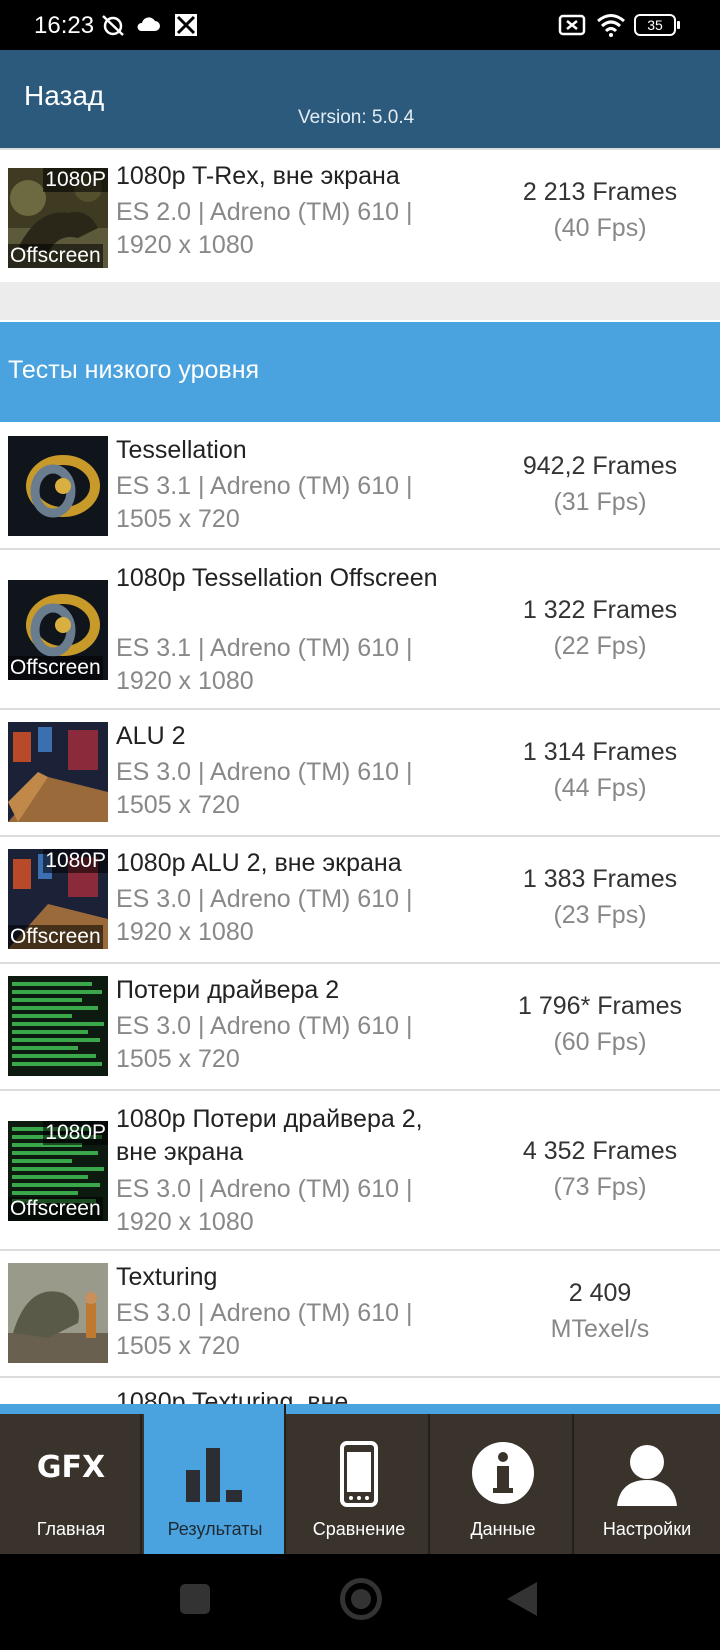 The image size is (720, 1650). What do you see at coordinates (58, 630) in the screenshot?
I see `tessellation-offscreen-thumbnail: Offscreen` at bounding box center [58, 630].